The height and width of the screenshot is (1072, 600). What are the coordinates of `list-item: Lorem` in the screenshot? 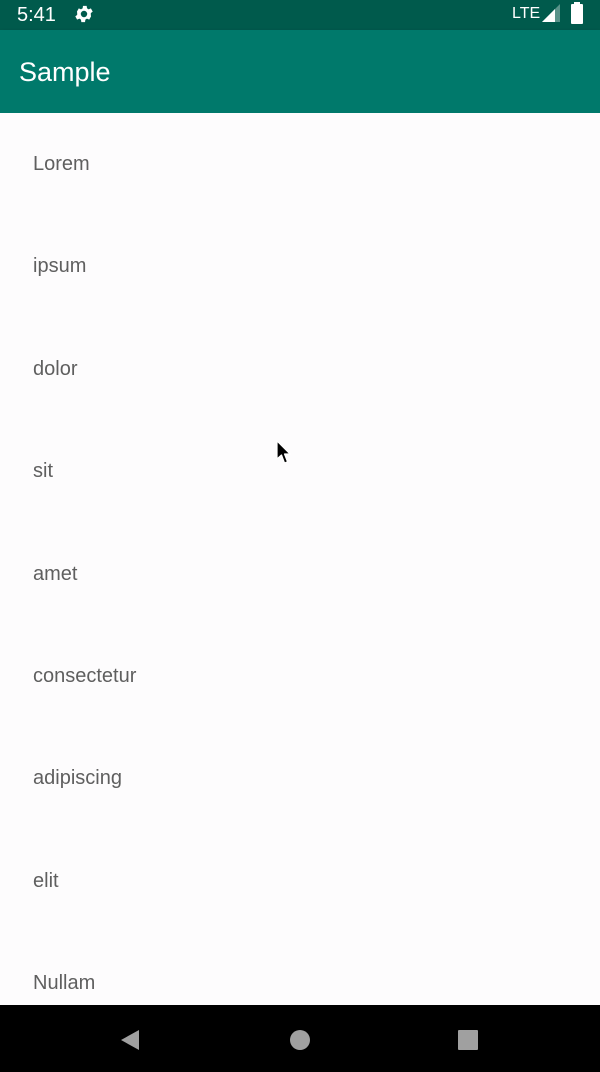 It's located at (300, 164).